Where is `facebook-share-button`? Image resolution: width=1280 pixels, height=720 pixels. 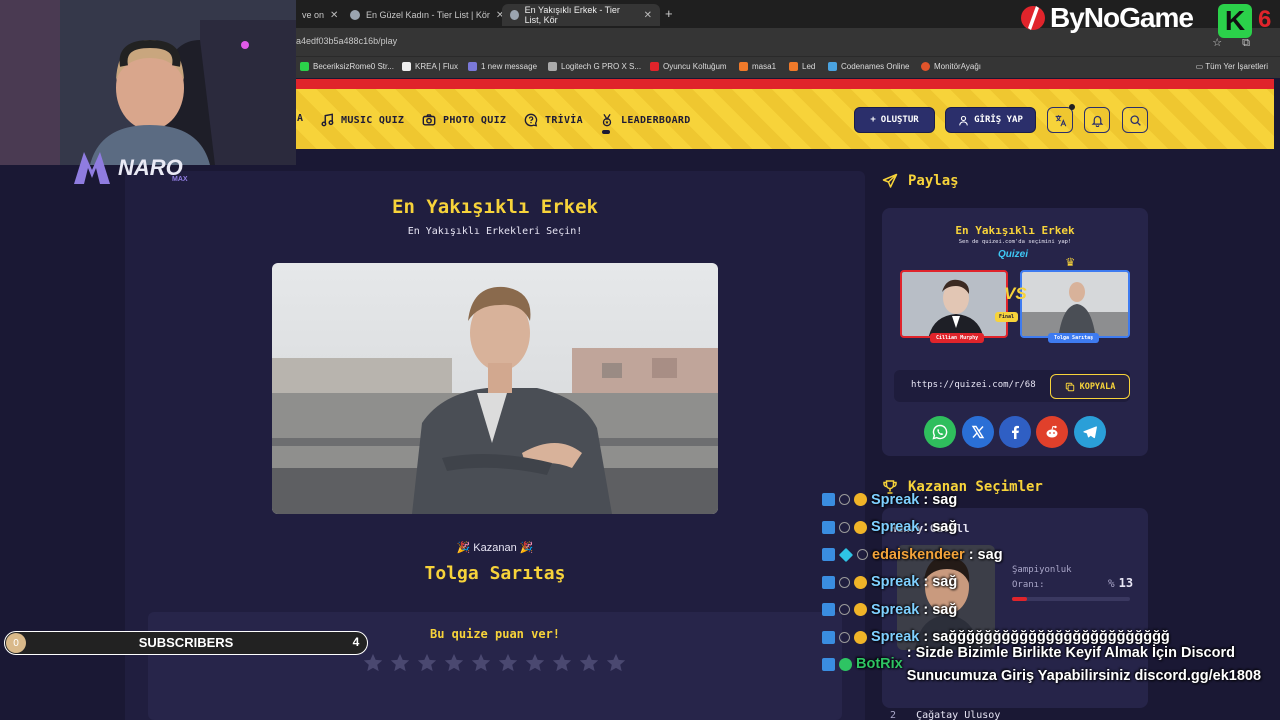 facebook-share-button is located at coordinates (1015, 432).